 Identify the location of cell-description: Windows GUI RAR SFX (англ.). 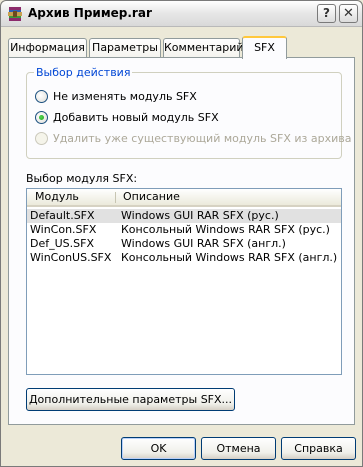
(203, 243).